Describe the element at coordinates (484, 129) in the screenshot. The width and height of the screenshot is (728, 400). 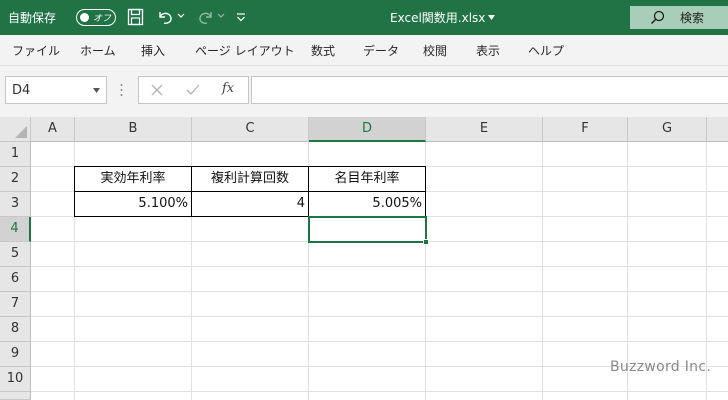
I see `column-header-e: E` at that location.